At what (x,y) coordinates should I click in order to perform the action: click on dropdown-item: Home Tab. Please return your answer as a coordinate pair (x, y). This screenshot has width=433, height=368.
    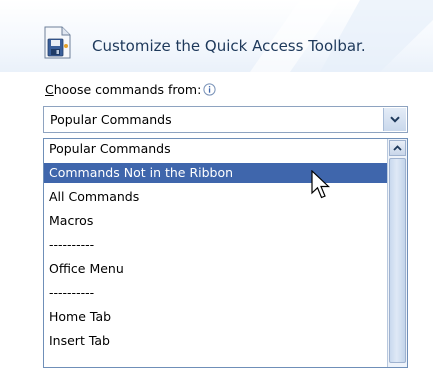
    Looking at the image, I should click on (215, 317).